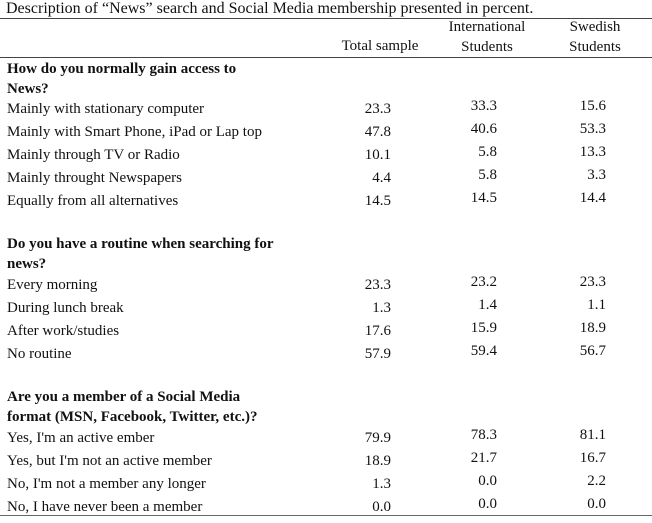 This screenshot has height=523, width=652. What do you see at coordinates (52, 285) in the screenshot?
I see `row-label: Every morning` at bounding box center [52, 285].